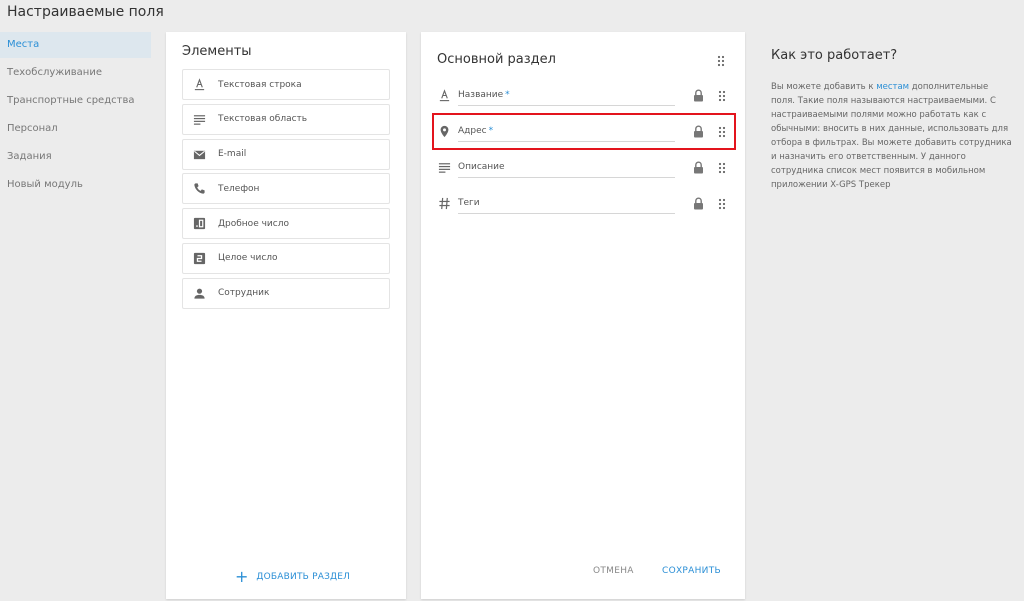 This screenshot has width=1024, height=601. What do you see at coordinates (481, 95) in the screenshot?
I see `field-label: Название` at bounding box center [481, 95].